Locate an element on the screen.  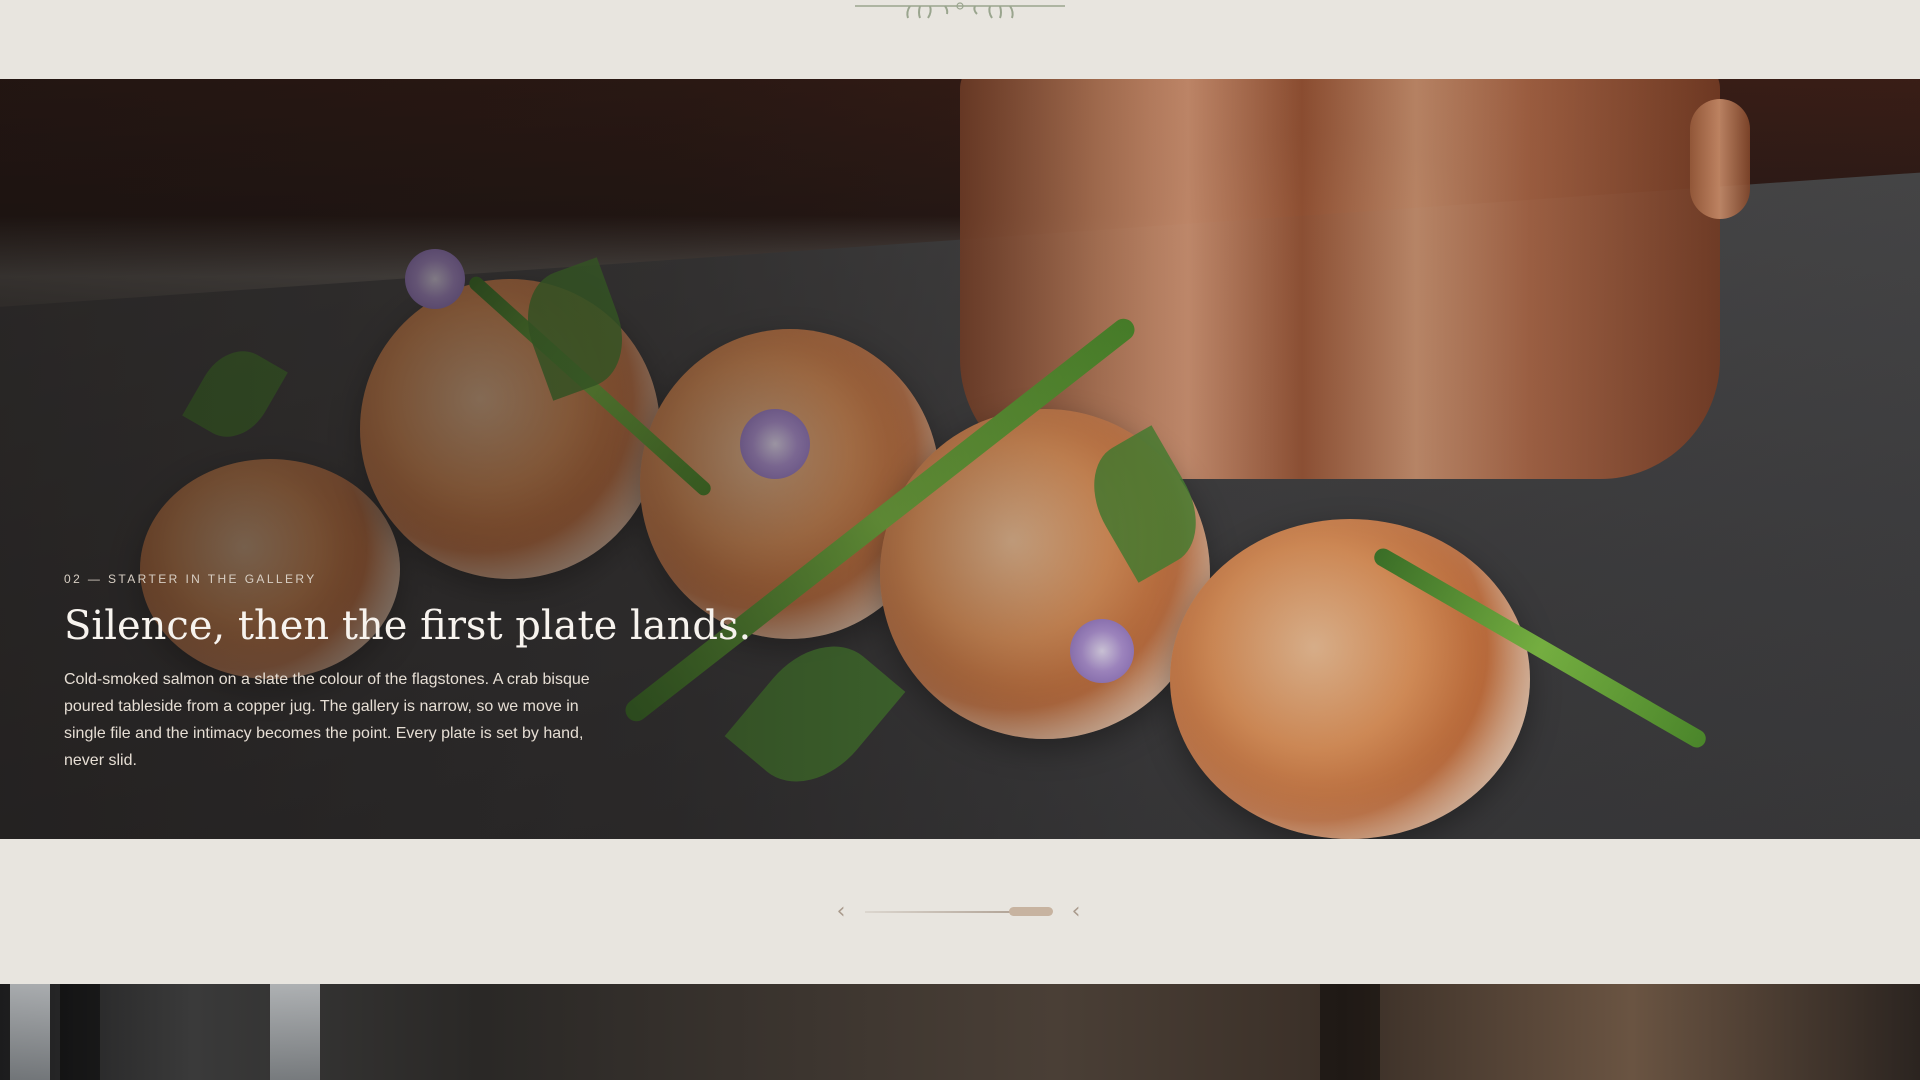
carousel-control: ‹ ‹ is located at coordinates (960, 912).